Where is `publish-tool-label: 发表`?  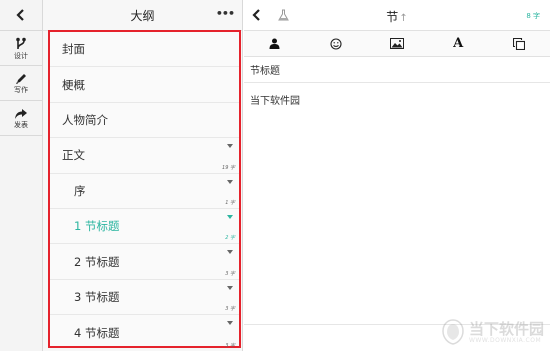 publish-tool-label: 发表 is located at coordinates (21, 124).